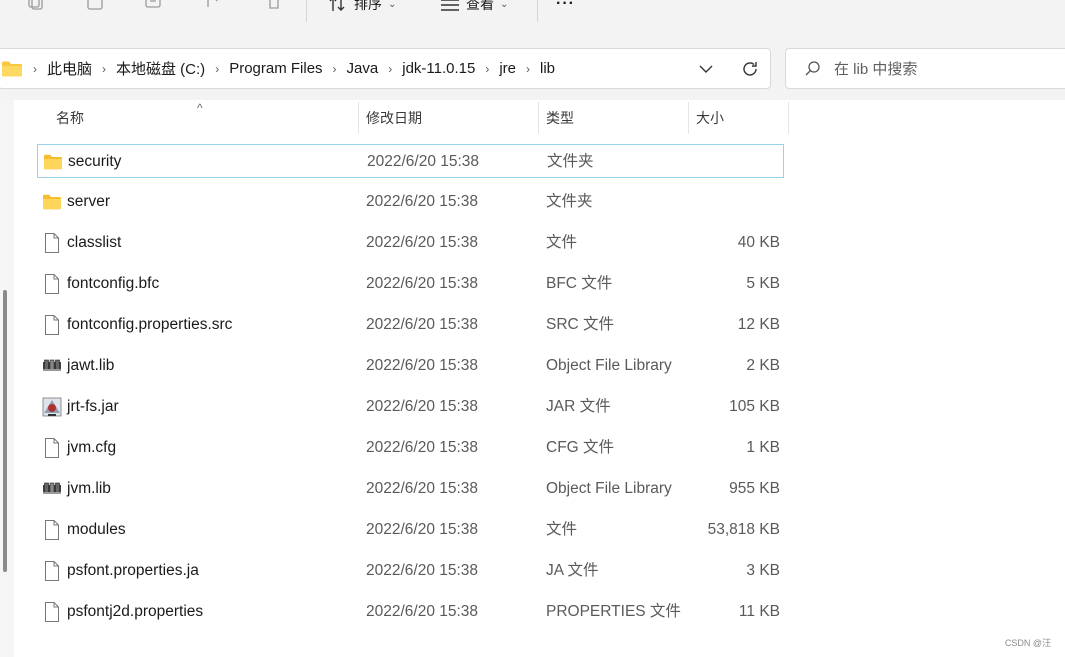 Image resolution: width=1065 pixels, height=657 pixels. What do you see at coordinates (613, 611) in the screenshot?
I see `file-type: PROPERTIES 文件` at bounding box center [613, 611].